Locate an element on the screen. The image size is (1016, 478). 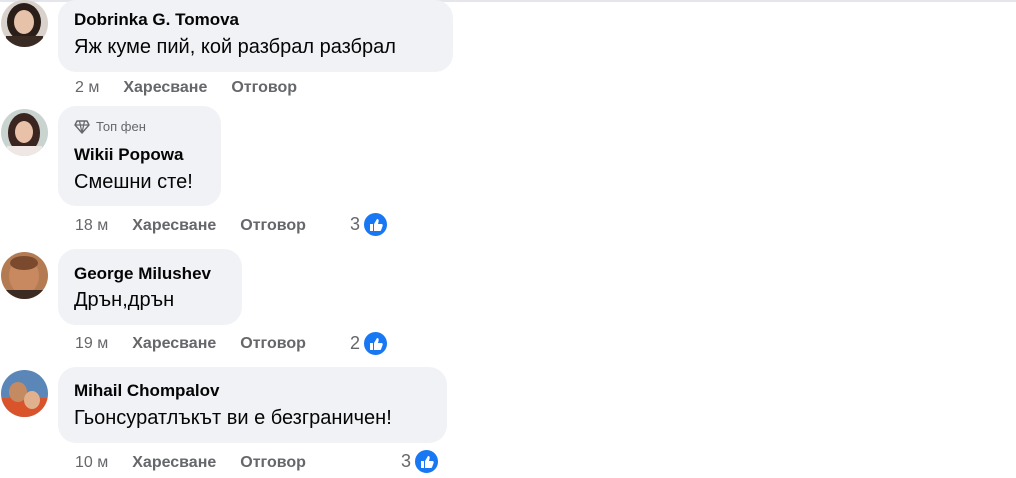
reaction-summary: 2 is located at coordinates (370, 343).